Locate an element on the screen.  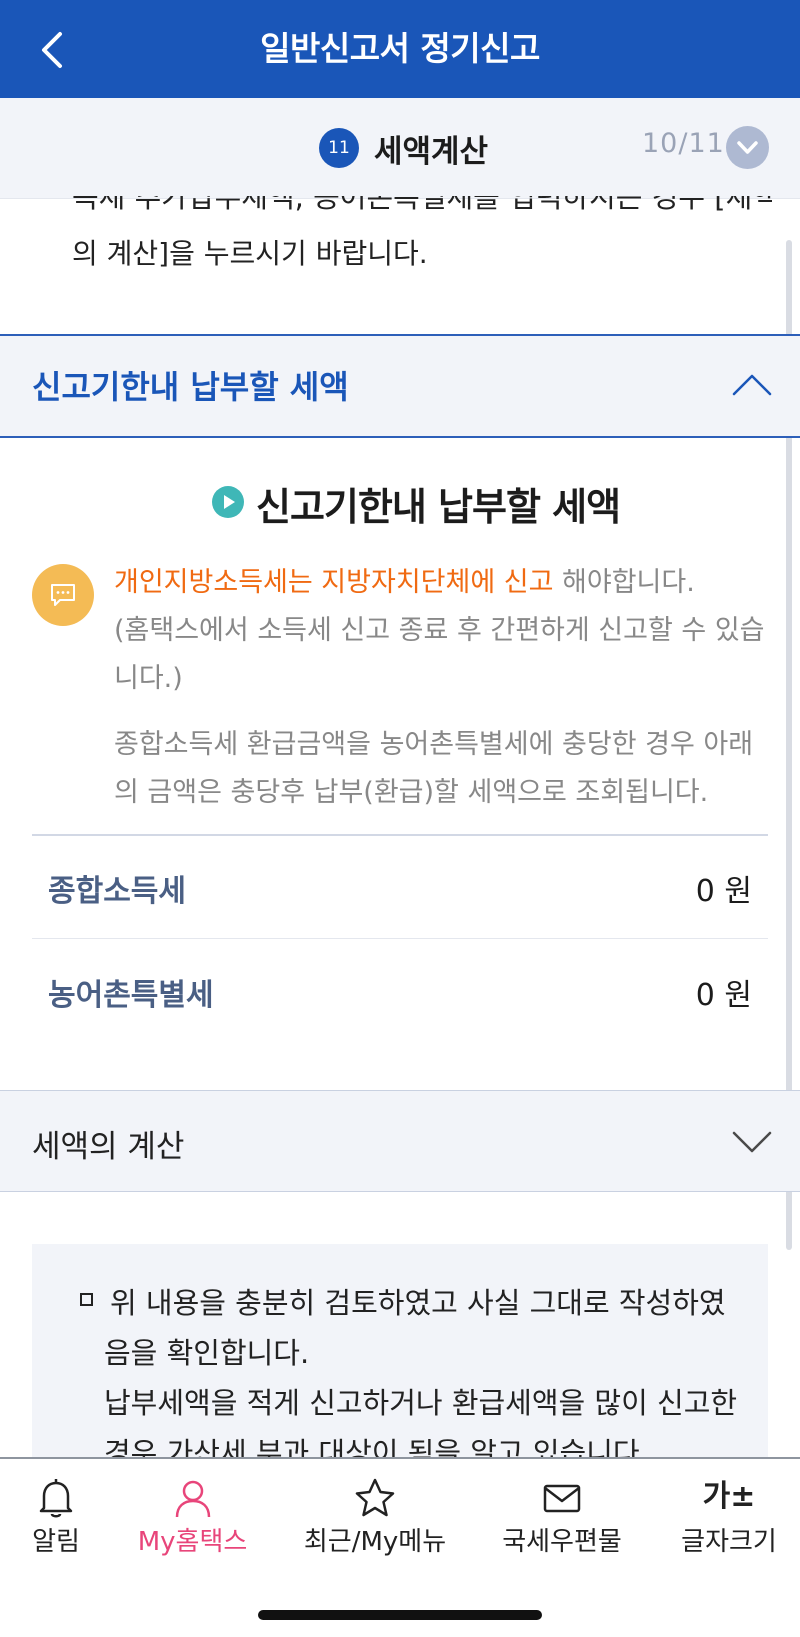
envelope-icon is located at coordinates (562, 1498).